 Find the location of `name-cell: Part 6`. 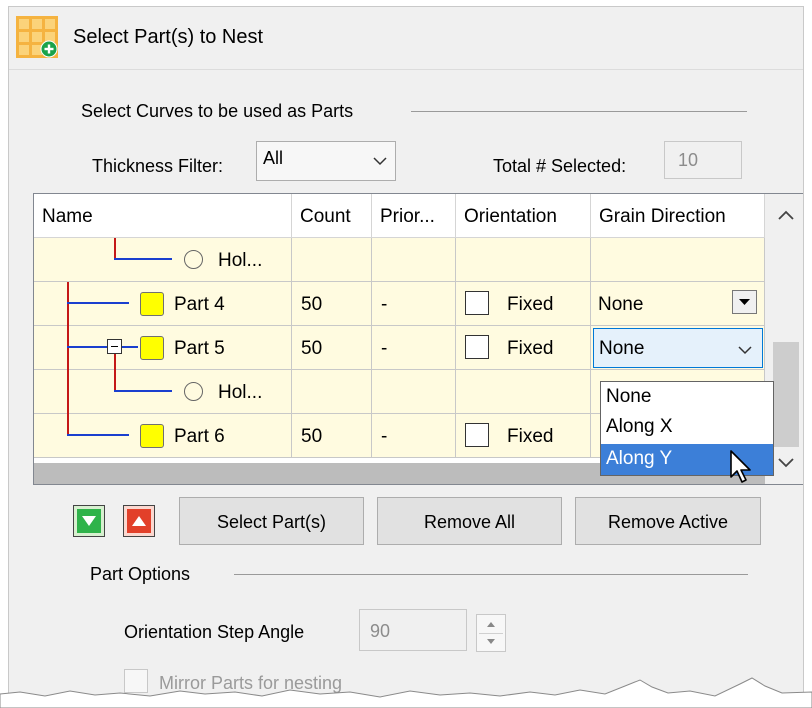

name-cell: Part 6 is located at coordinates (163, 436).